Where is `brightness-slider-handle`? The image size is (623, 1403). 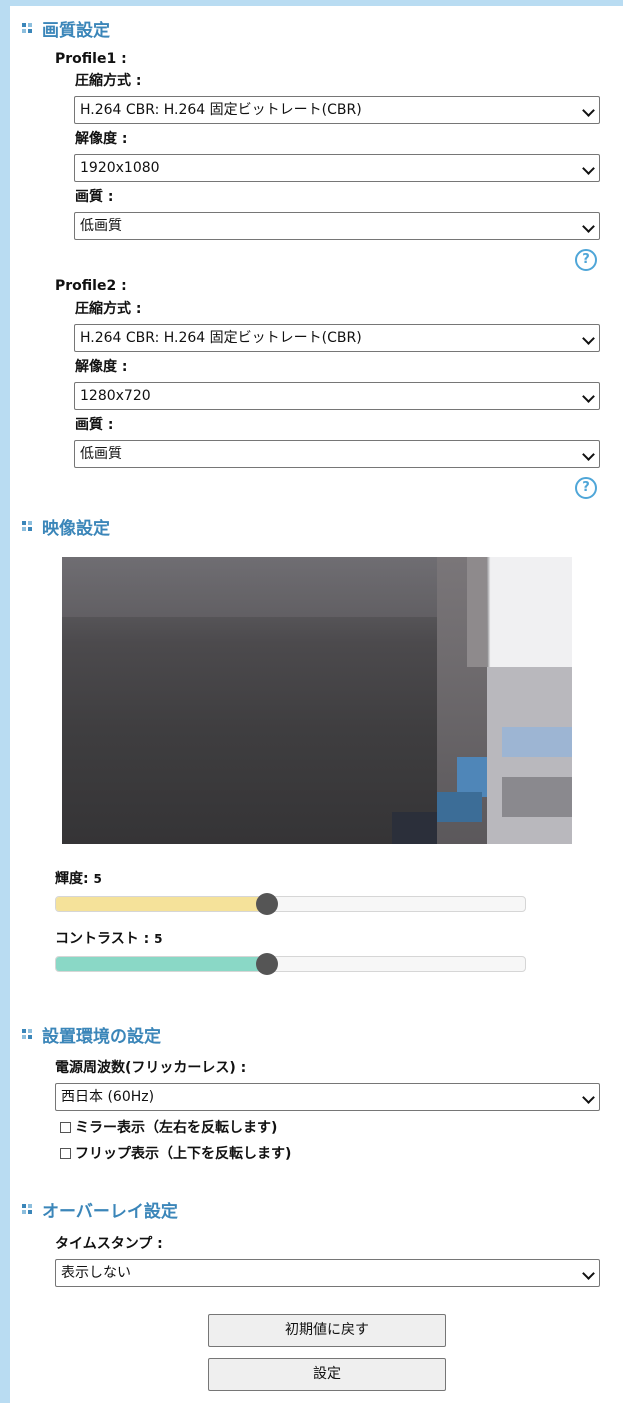 brightness-slider-handle is located at coordinates (266, 904).